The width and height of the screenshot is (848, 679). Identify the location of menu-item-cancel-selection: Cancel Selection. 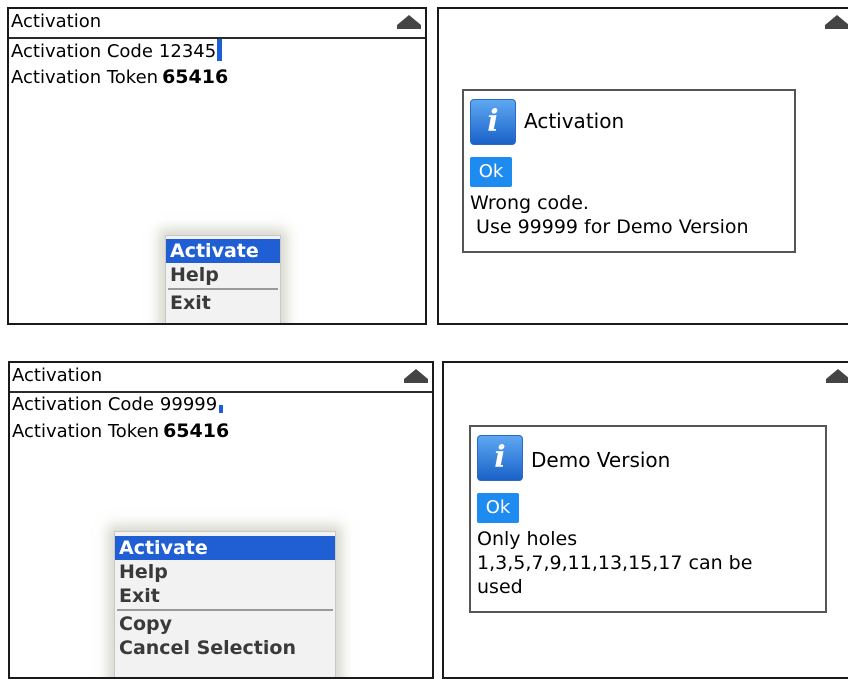
(225, 648).